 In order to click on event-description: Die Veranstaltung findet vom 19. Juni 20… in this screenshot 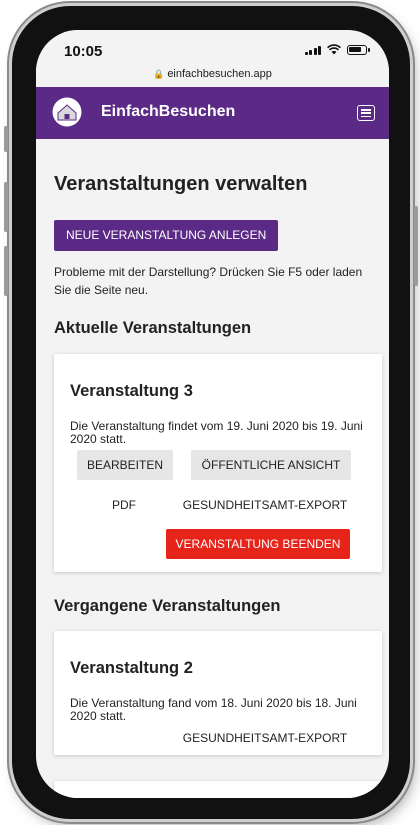, I will do `click(216, 432)`.